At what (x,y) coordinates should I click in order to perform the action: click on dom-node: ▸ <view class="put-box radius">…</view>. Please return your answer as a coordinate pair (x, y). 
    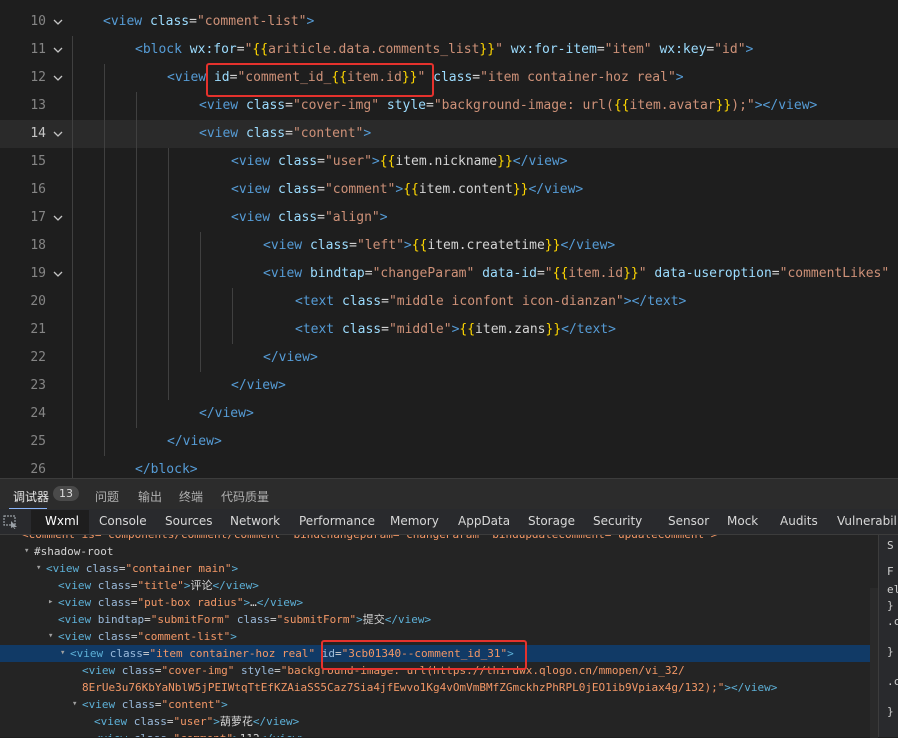
    Looking at the image, I should click on (435, 602).